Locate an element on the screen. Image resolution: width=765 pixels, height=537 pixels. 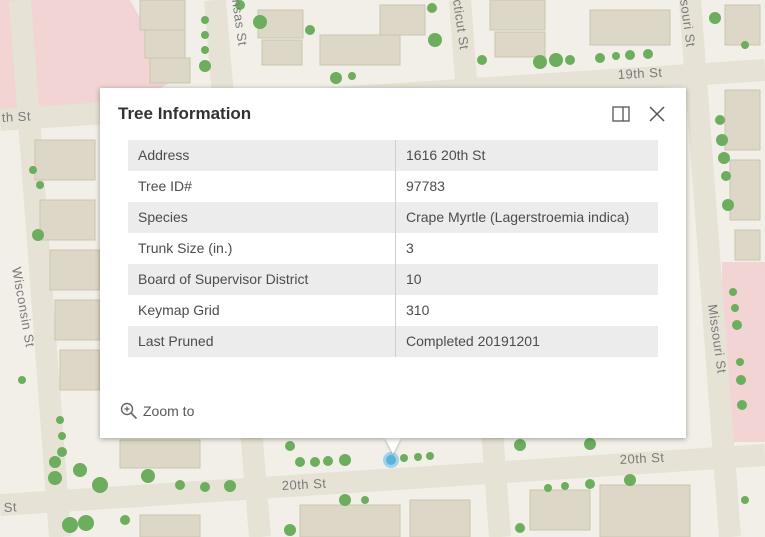
attribute-key: Address is located at coordinates (262, 155).